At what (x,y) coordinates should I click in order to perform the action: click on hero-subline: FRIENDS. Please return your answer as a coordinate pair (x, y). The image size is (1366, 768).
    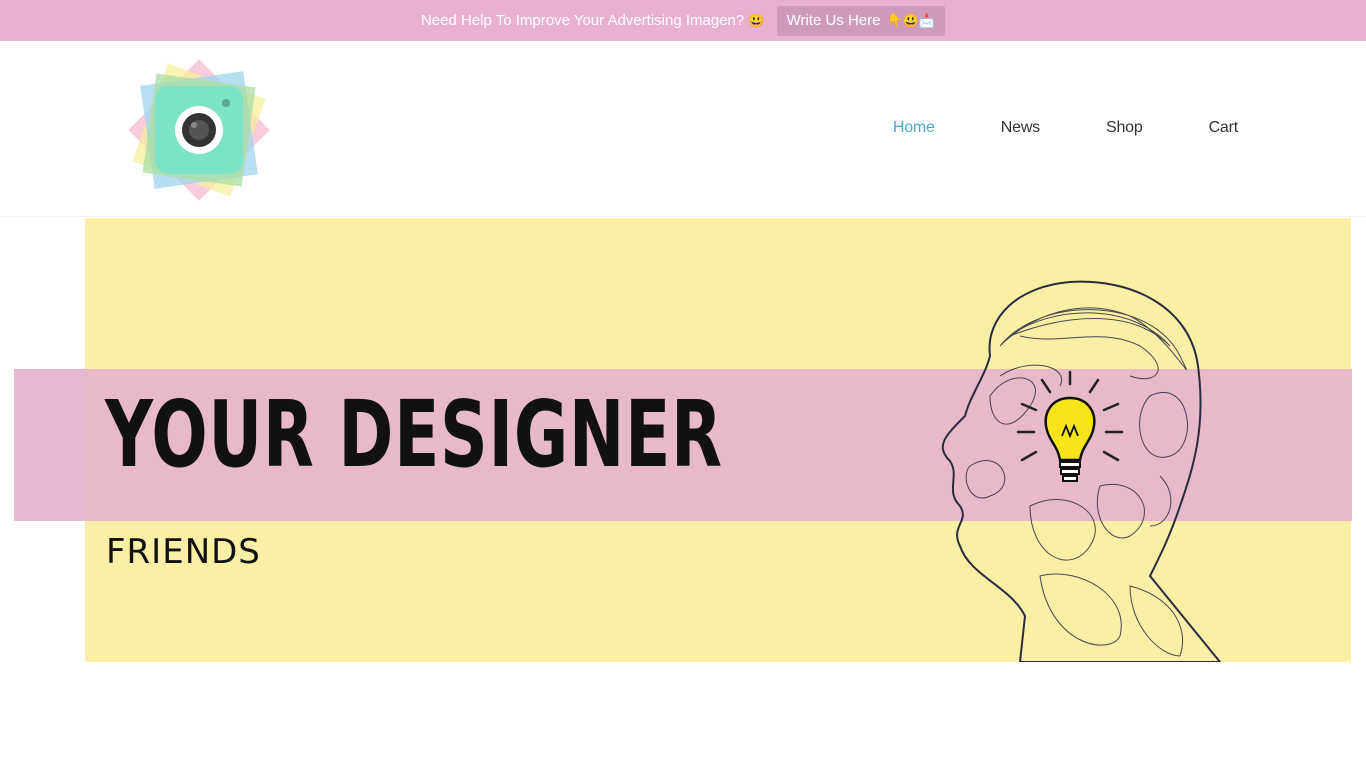
    Looking at the image, I should click on (183, 552).